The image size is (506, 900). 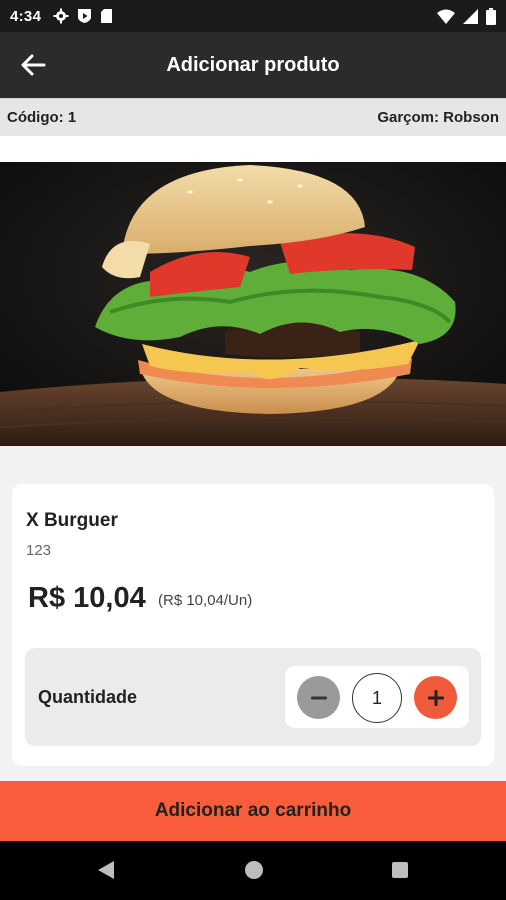 What do you see at coordinates (470, 16) in the screenshot?
I see `signal-icon` at bounding box center [470, 16].